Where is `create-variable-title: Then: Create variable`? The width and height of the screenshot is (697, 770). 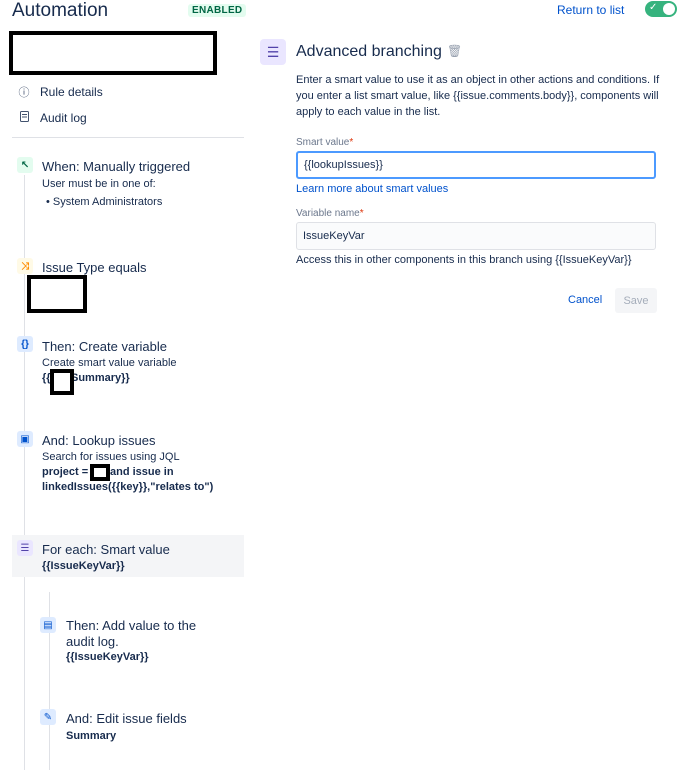
create-variable-title: Then: Create variable is located at coordinates (104, 346).